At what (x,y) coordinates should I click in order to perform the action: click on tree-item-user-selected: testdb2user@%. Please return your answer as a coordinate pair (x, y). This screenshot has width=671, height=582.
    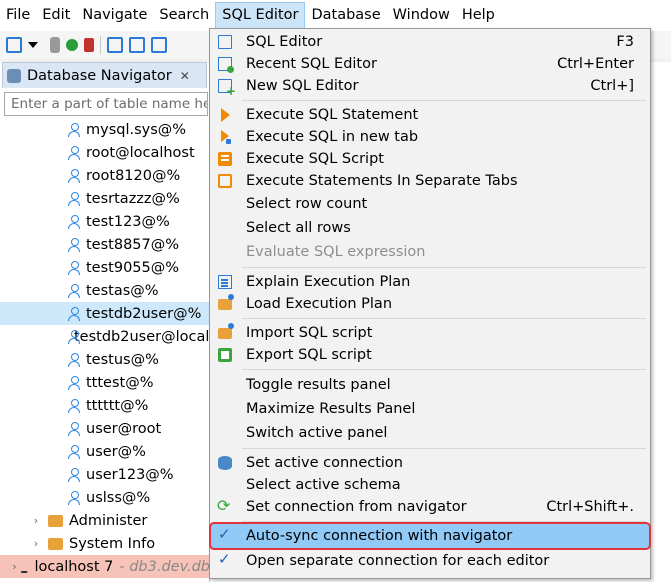
    Looking at the image, I should click on (105, 313).